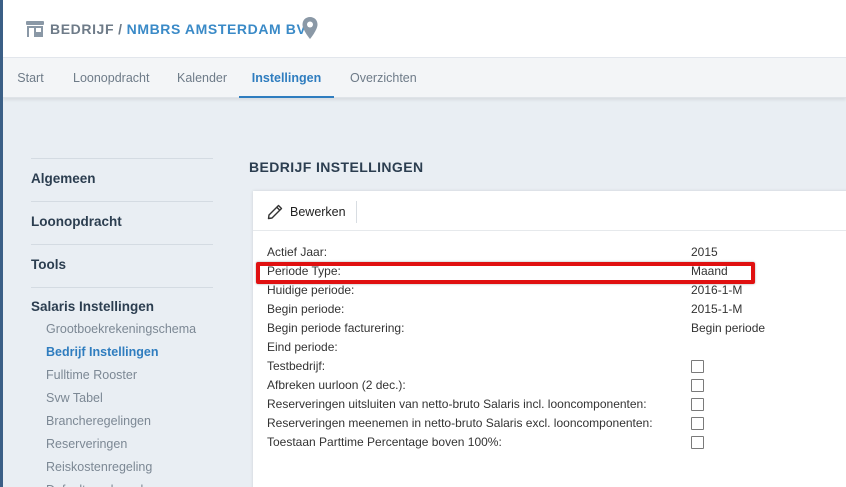  Describe the element at coordinates (1, 243) in the screenshot. I see `left-accent-bar` at that location.